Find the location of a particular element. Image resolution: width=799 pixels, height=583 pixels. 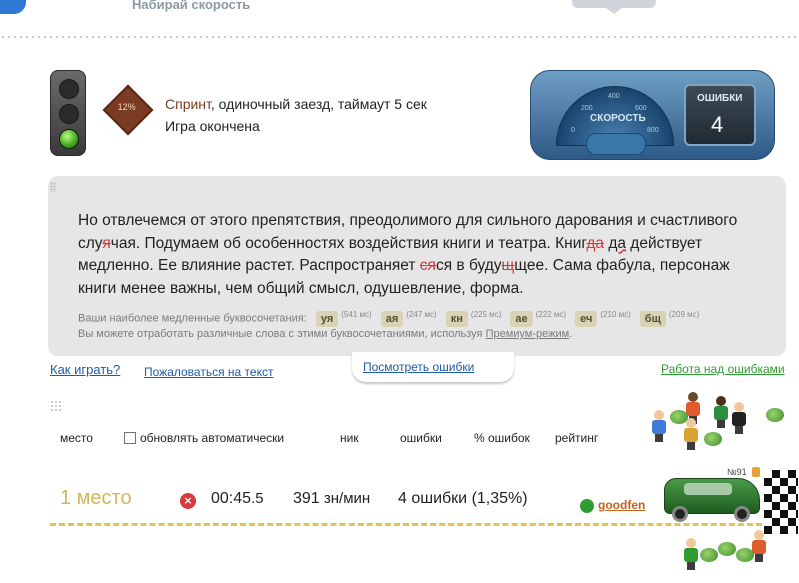

slow-combo-ms: (247 мс) is located at coordinates (421, 314).